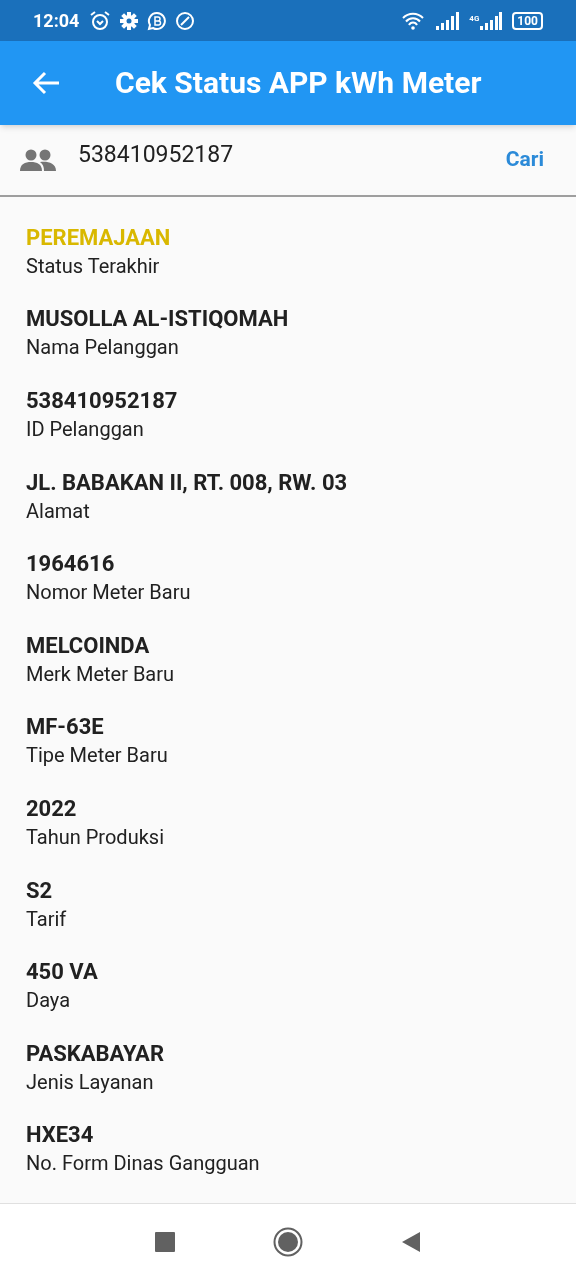 The image size is (576, 1280). What do you see at coordinates (108, 593) in the screenshot?
I see `field-label: Nomor Meter Baru` at bounding box center [108, 593].